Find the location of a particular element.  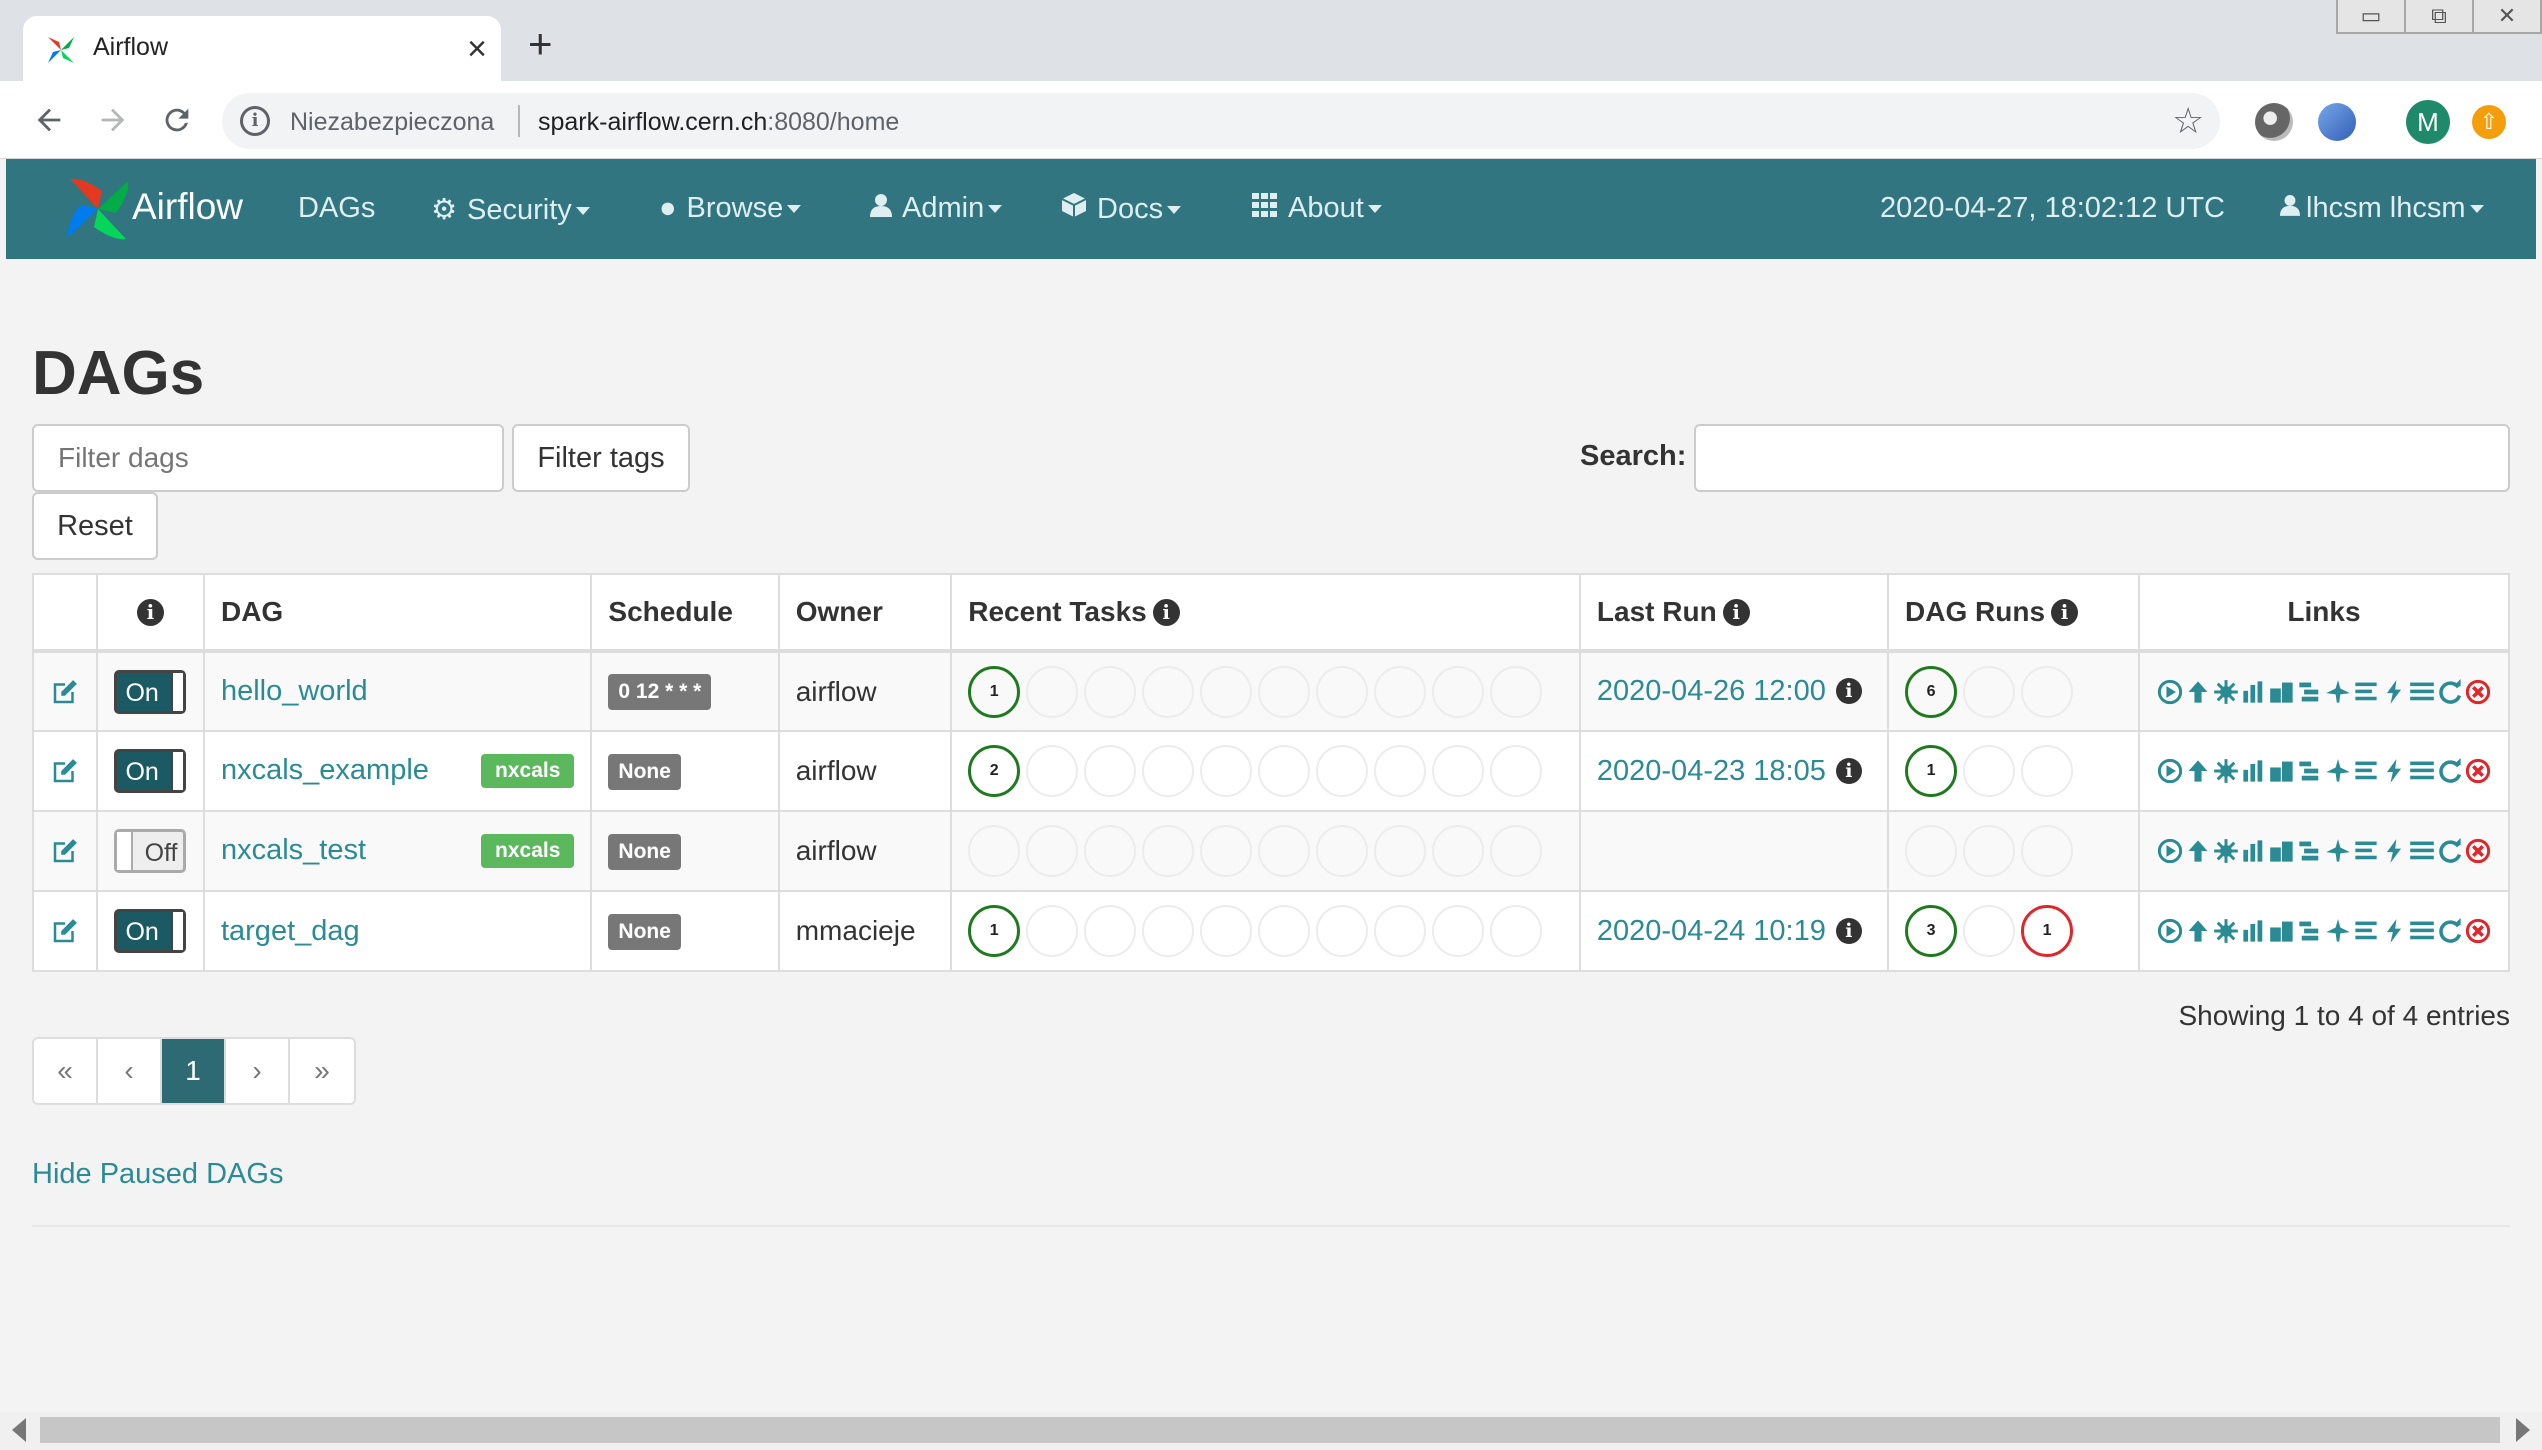

horizontal-scrollbar is located at coordinates (1271, 1431).